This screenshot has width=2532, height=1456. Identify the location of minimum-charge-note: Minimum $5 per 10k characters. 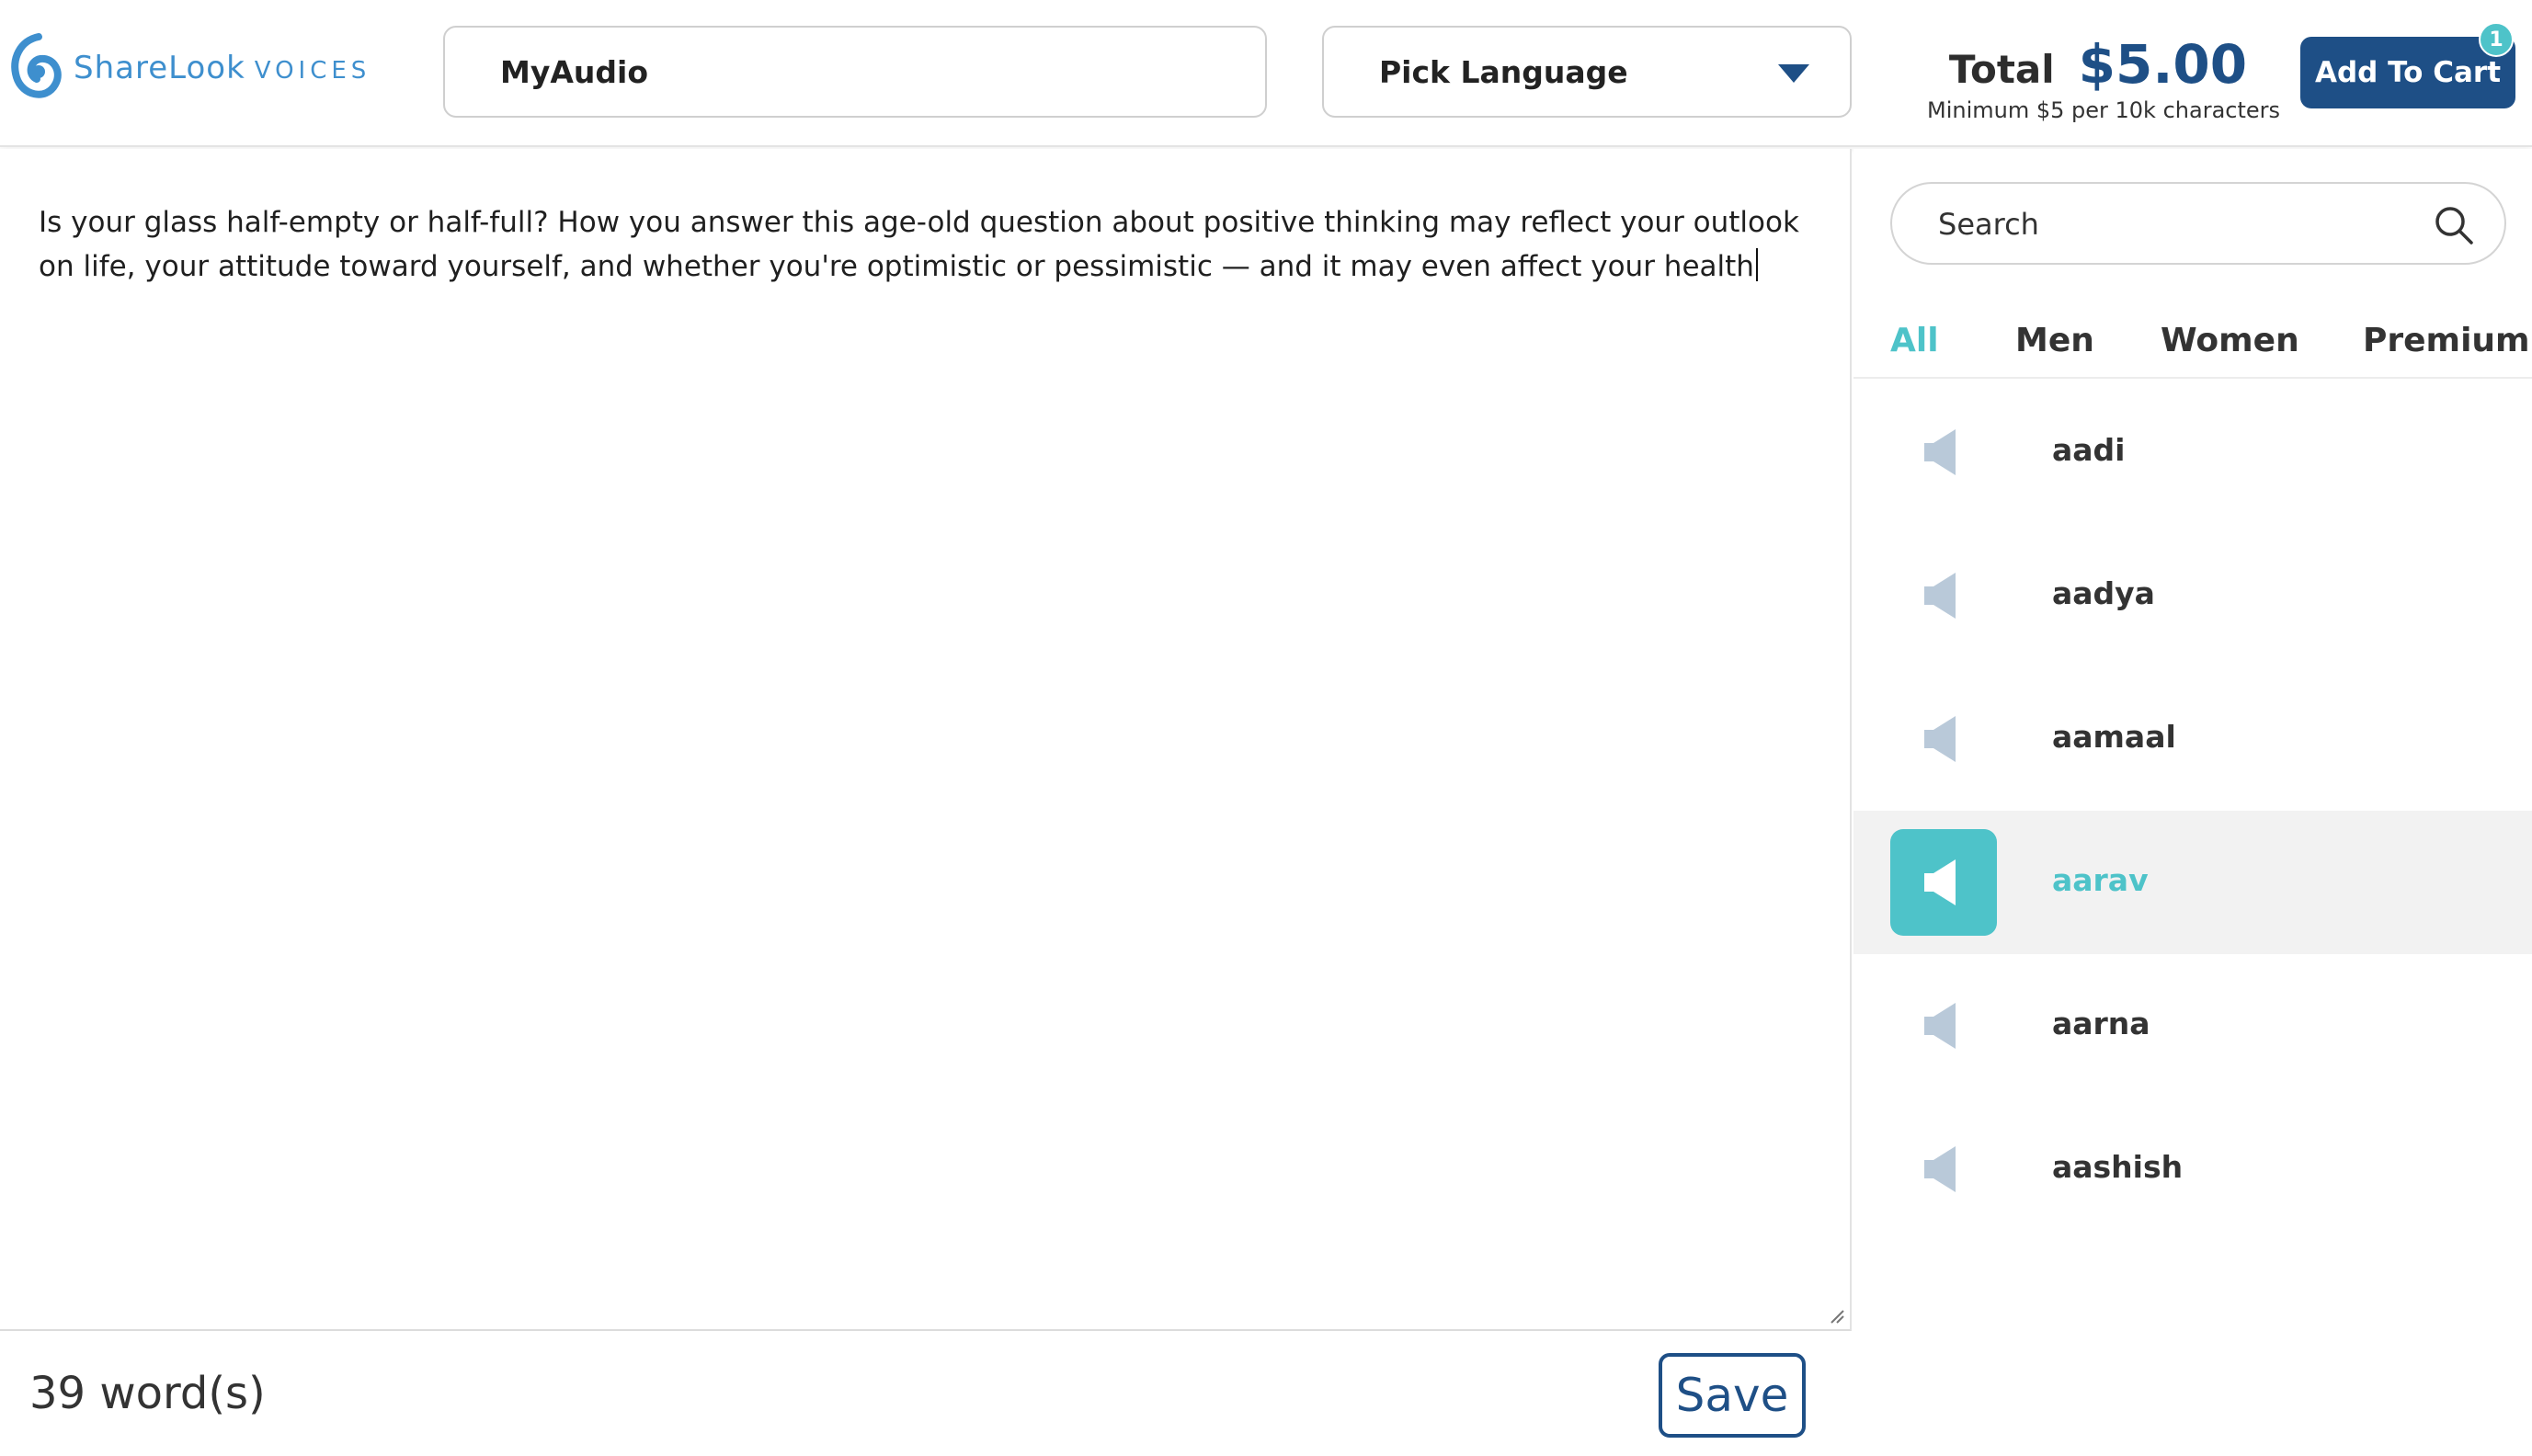
(2104, 110).